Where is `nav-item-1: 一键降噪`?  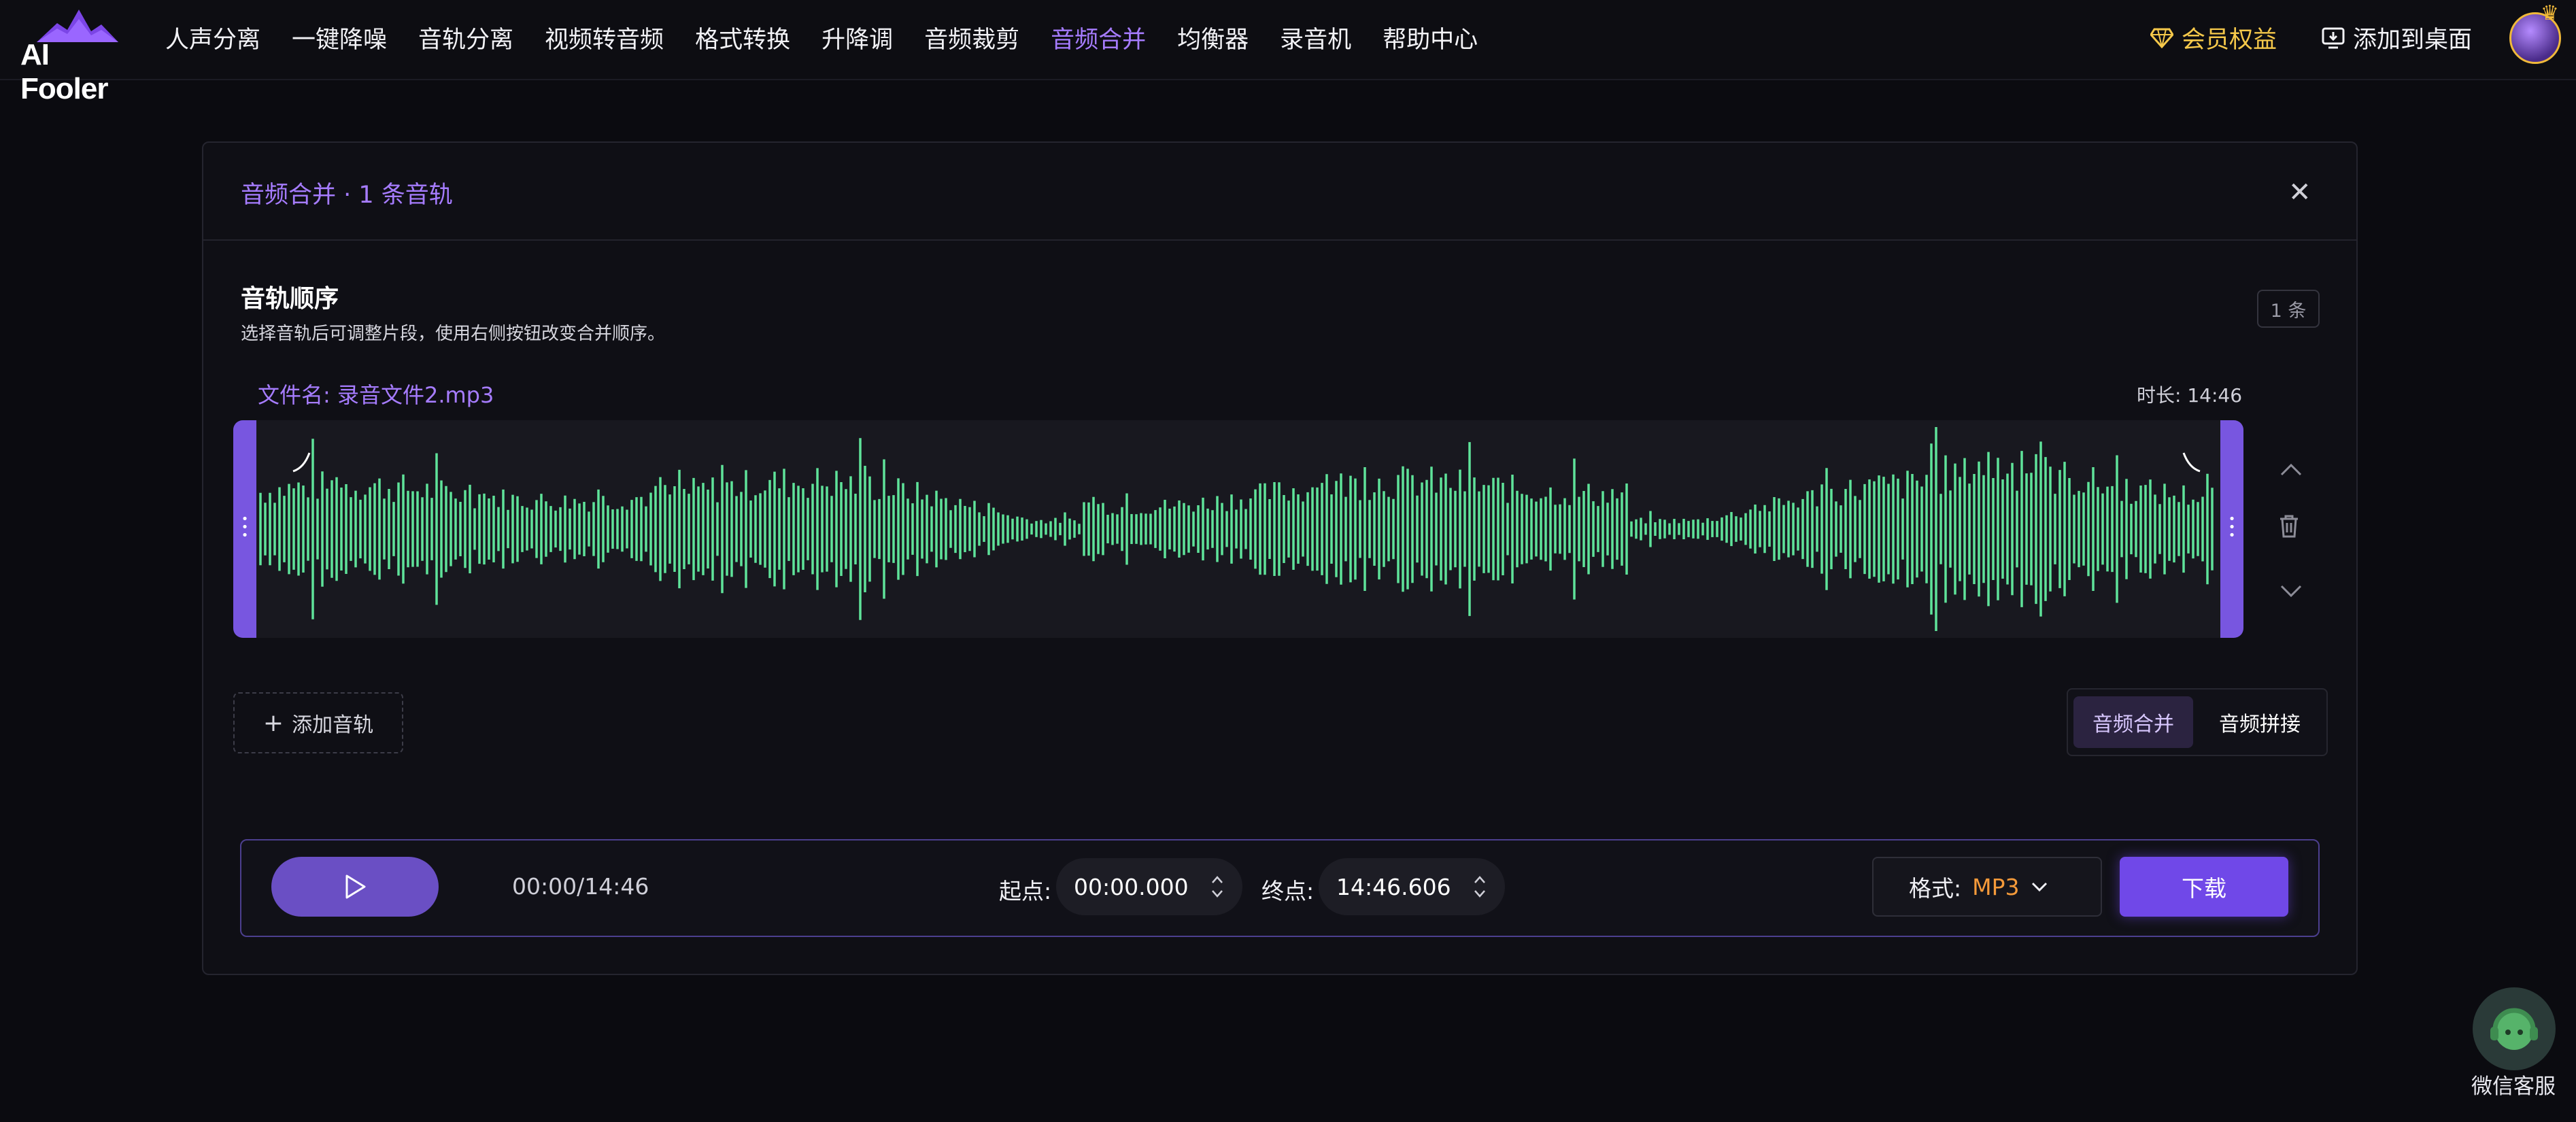
nav-item-1: 一键降噪 is located at coordinates (339, 37).